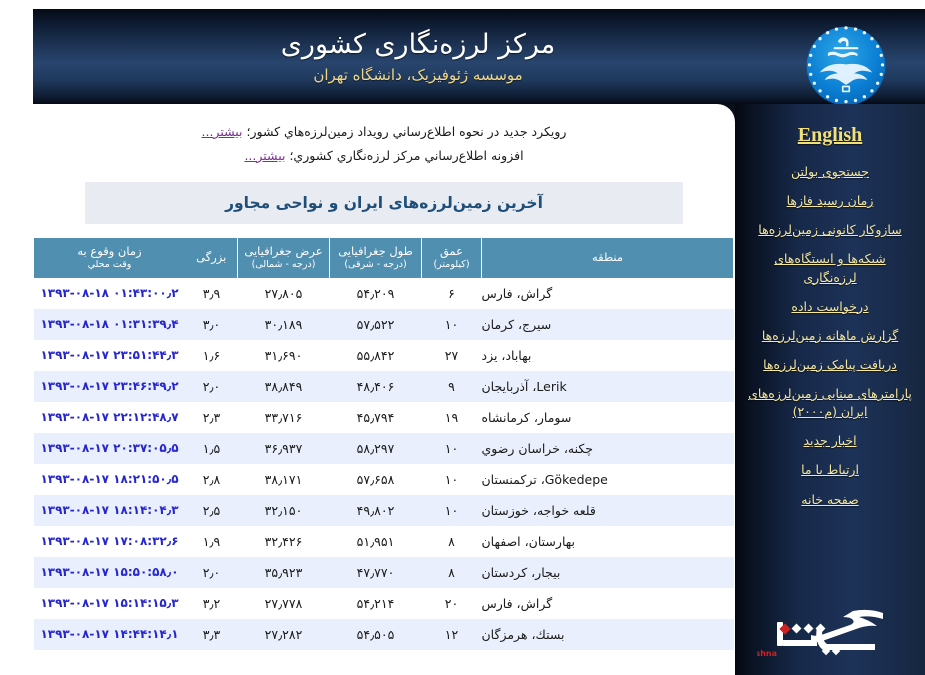  Describe the element at coordinates (830, 230) in the screenshot. I see `sidebar-item-focal-mechanism: سازوکار کانونی زمین‌لرزه‌ها` at that location.